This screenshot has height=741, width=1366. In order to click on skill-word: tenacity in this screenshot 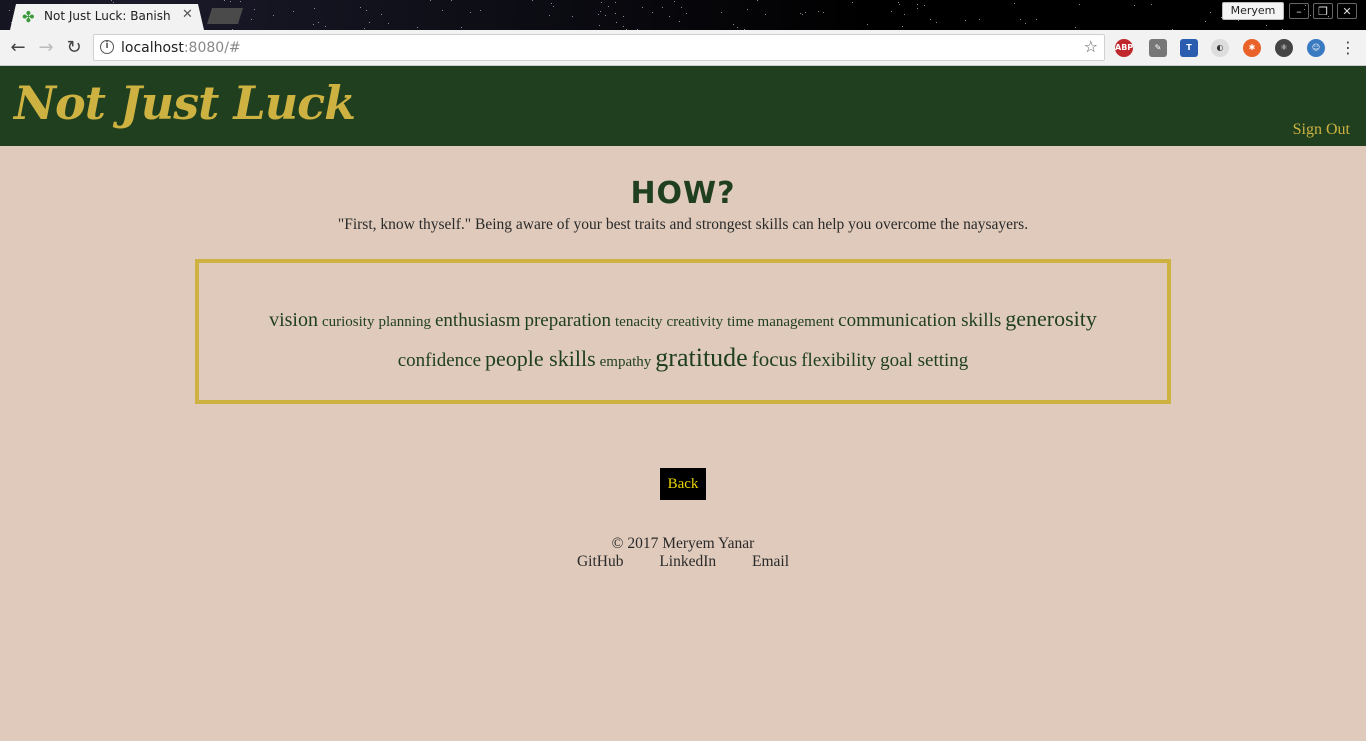, I will do `click(639, 322)`.